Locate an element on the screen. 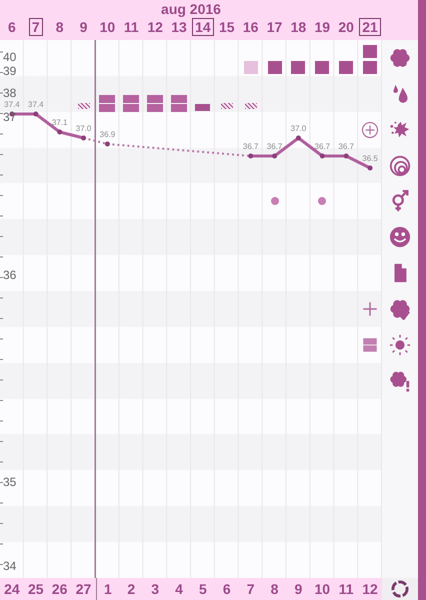 The image size is (426, 600). temperature-label: 37.1 is located at coordinates (60, 122).